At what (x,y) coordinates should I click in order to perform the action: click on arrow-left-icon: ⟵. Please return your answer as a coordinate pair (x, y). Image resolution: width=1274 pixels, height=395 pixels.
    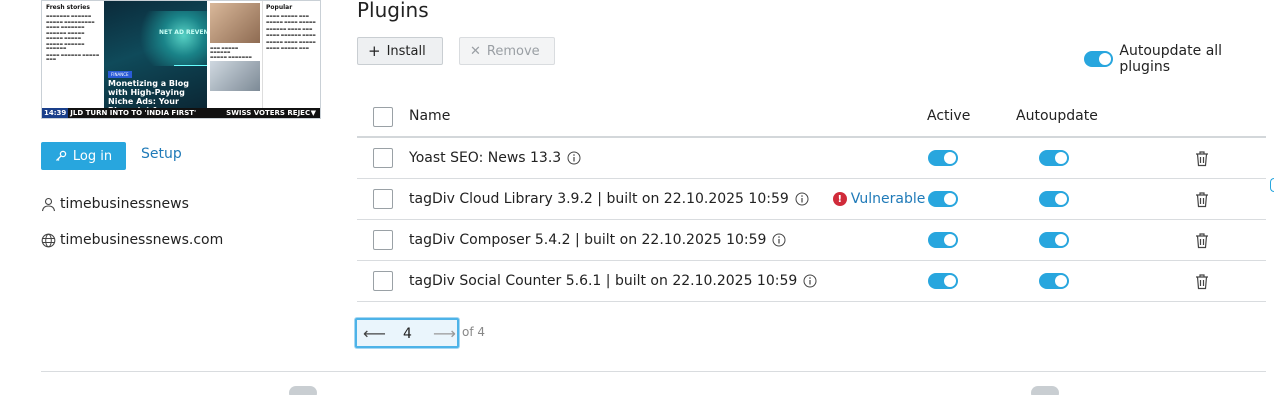
    Looking at the image, I should click on (374, 333).